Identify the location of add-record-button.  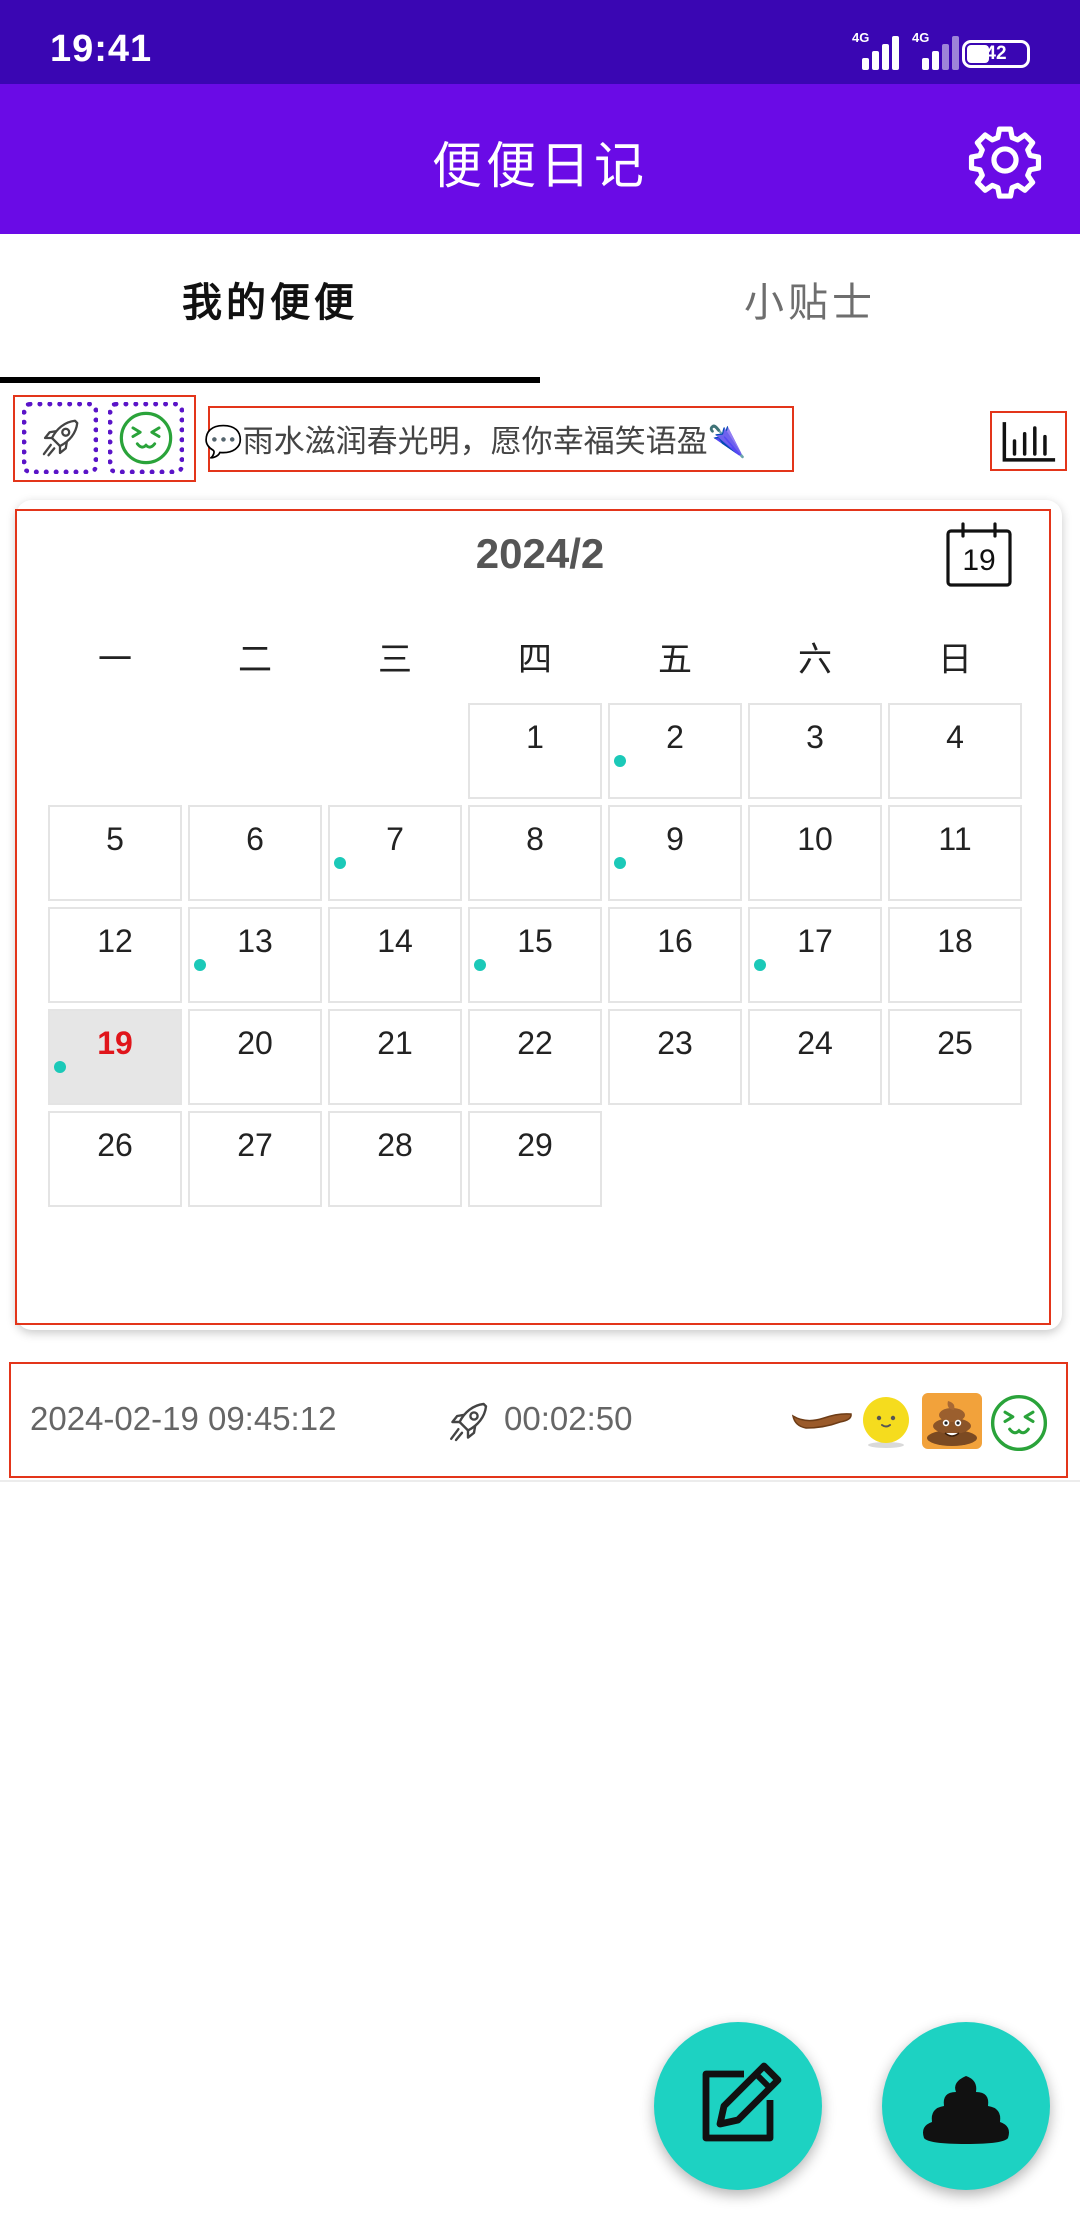
(966, 2106).